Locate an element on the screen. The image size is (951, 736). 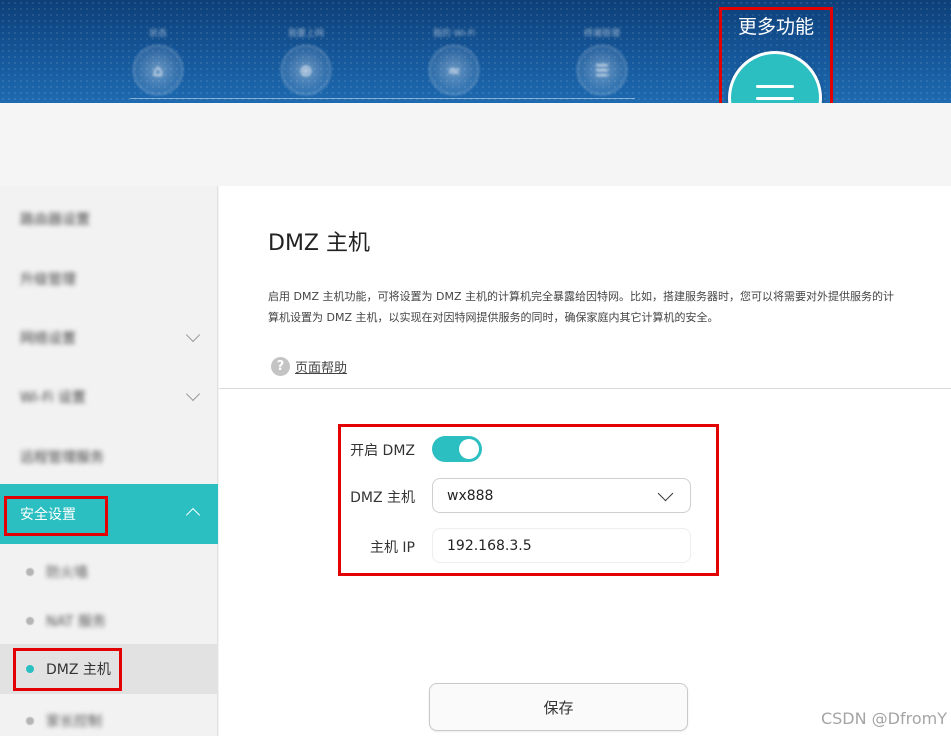
sidebar-item-security: 安全设置 is located at coordinates (109, 514).